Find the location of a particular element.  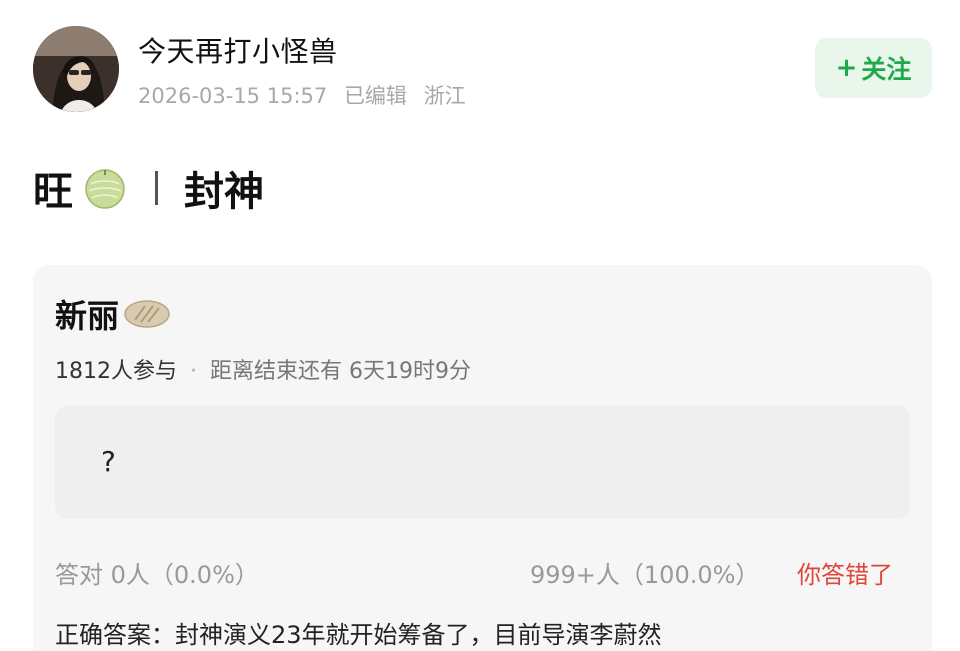

follow-button: + 关注 is located at coordinates (873, 68).